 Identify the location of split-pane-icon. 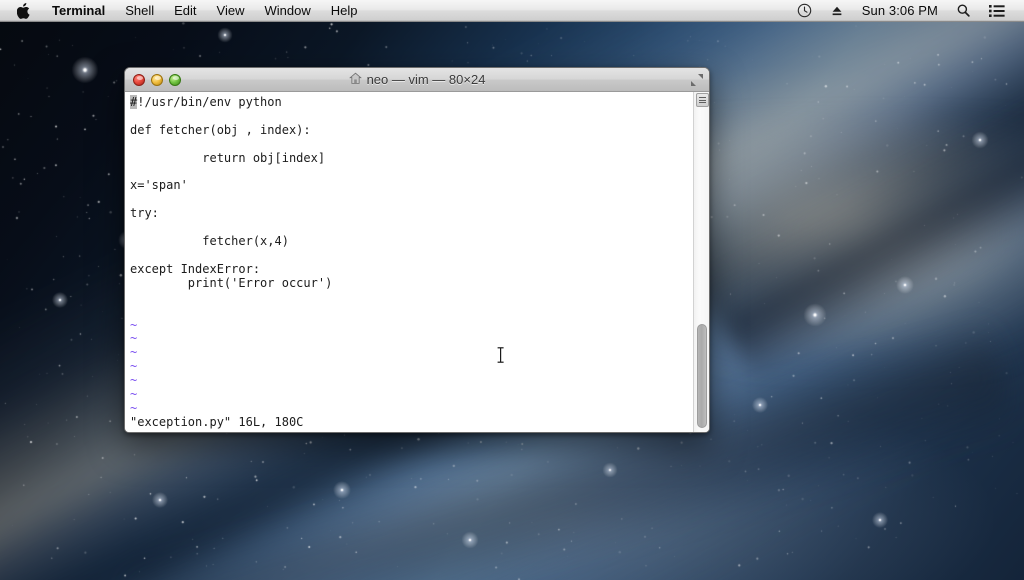
(702, 100).